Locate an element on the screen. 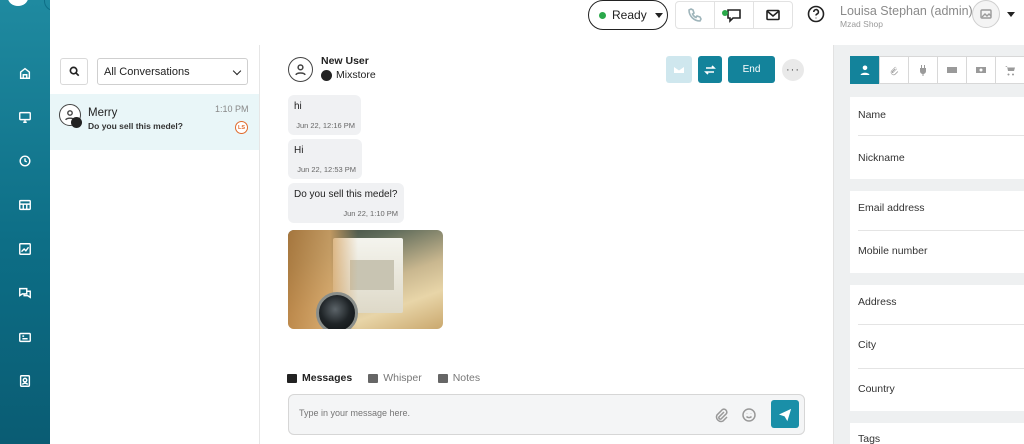  image-placeholder-icon is located at coordinates (986, 14).